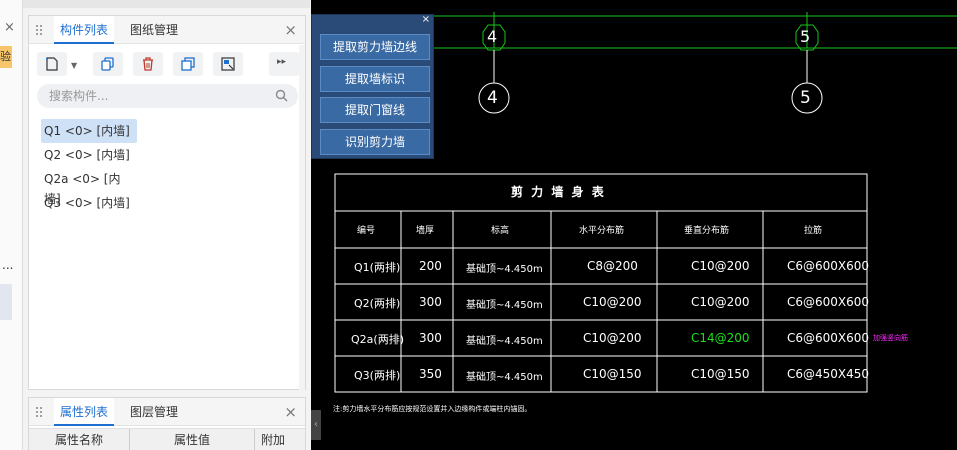 The image size is (957, 450). What do you see at coordinates (828, 374) in the screenshot?
I see `table-cell: C6@450X450` at bounding box center [828, 374].